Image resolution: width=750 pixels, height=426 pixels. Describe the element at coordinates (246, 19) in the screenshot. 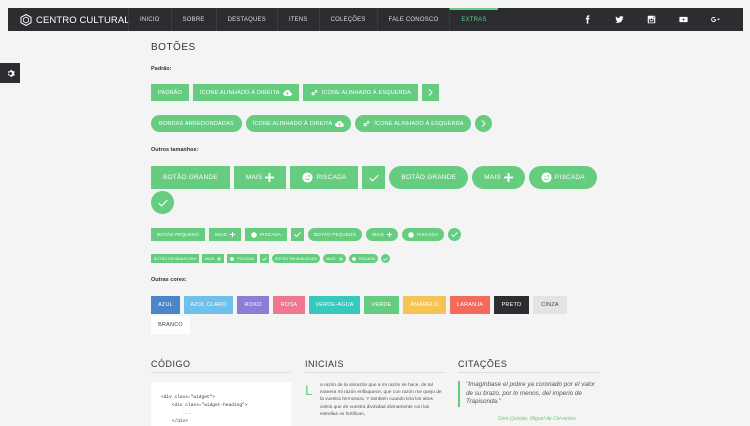

I see `nav-item-destaques: DESTAQUES` at that location.